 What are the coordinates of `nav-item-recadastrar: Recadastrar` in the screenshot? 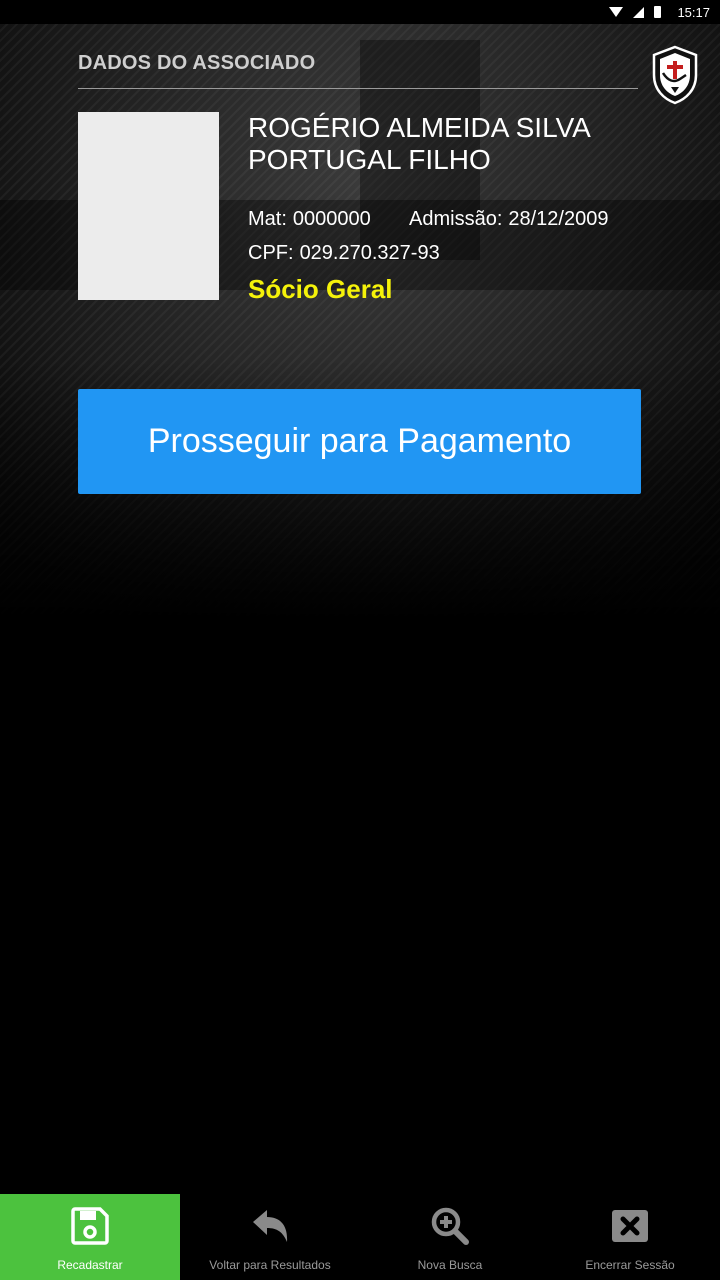 It's located at (90, 1237).